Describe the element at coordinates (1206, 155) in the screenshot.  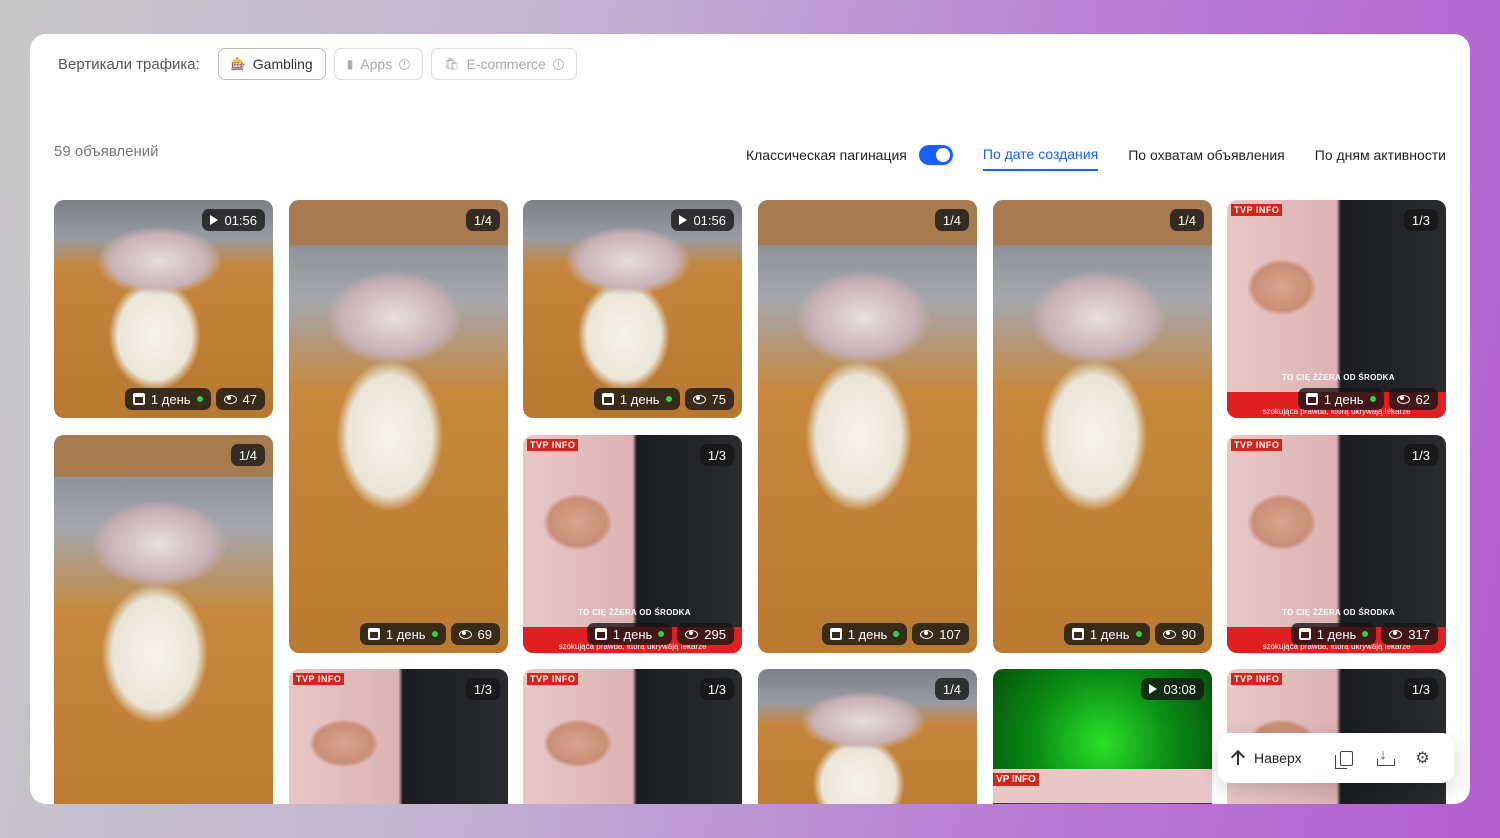
I see `sort-by-reach: По охватам объявления` at that location.